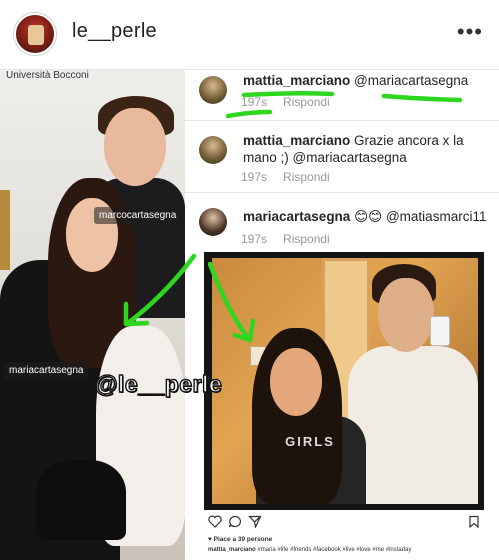 The height and width of the screenshot is (560, 499). What do you see at coordinates (344, 524) in the screenshot?
I see `post-actions` at bounding box center [344, 524].